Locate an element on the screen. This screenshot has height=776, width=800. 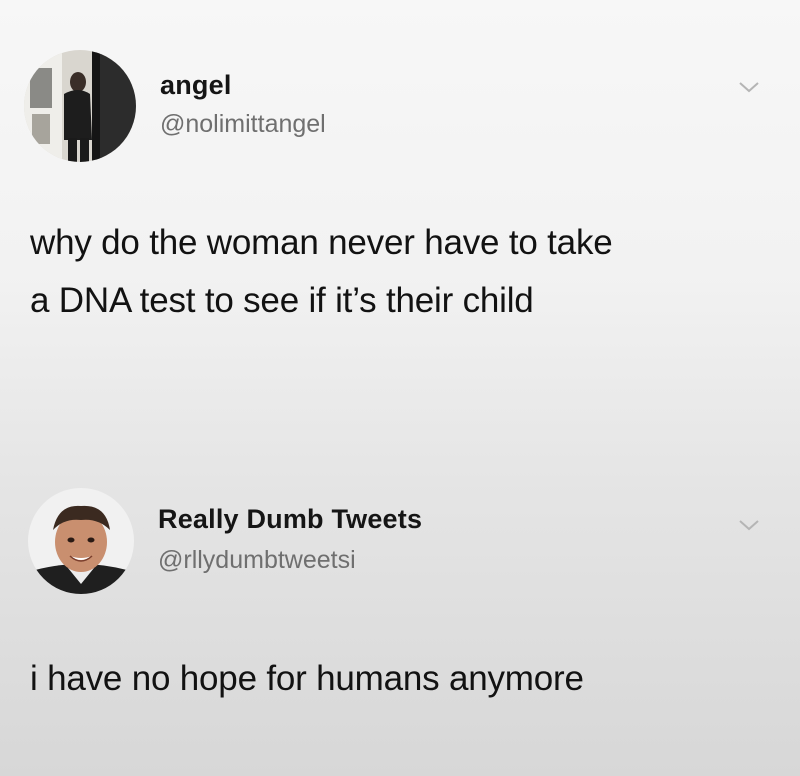
tweet-text: i have no hope for humans anymore is located at coordinates (400, 679).